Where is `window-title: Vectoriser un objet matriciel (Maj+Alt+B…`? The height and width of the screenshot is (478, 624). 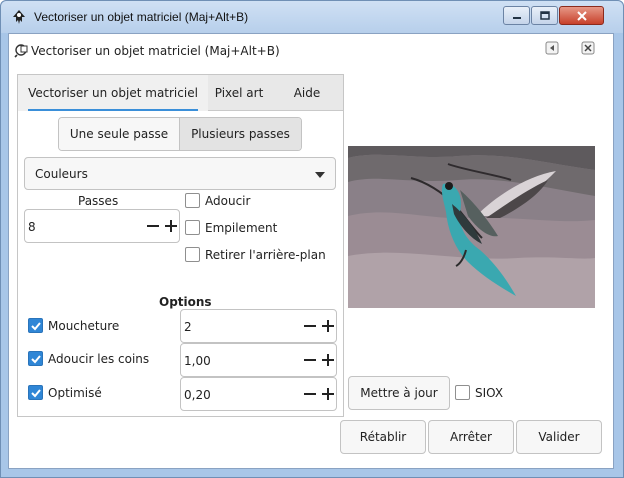 window-title: Vectoriser un objet matriciel (Maj+Alt+B… is located at coordinates (141, 17).